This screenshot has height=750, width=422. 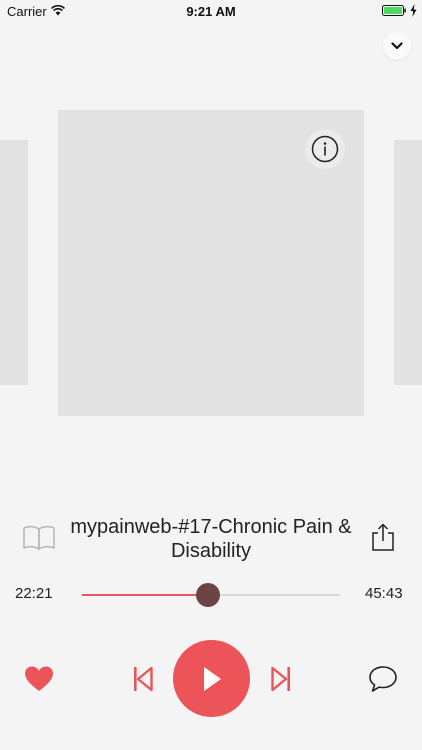 I want to click on heart-icon, so click(x=39, y=679).